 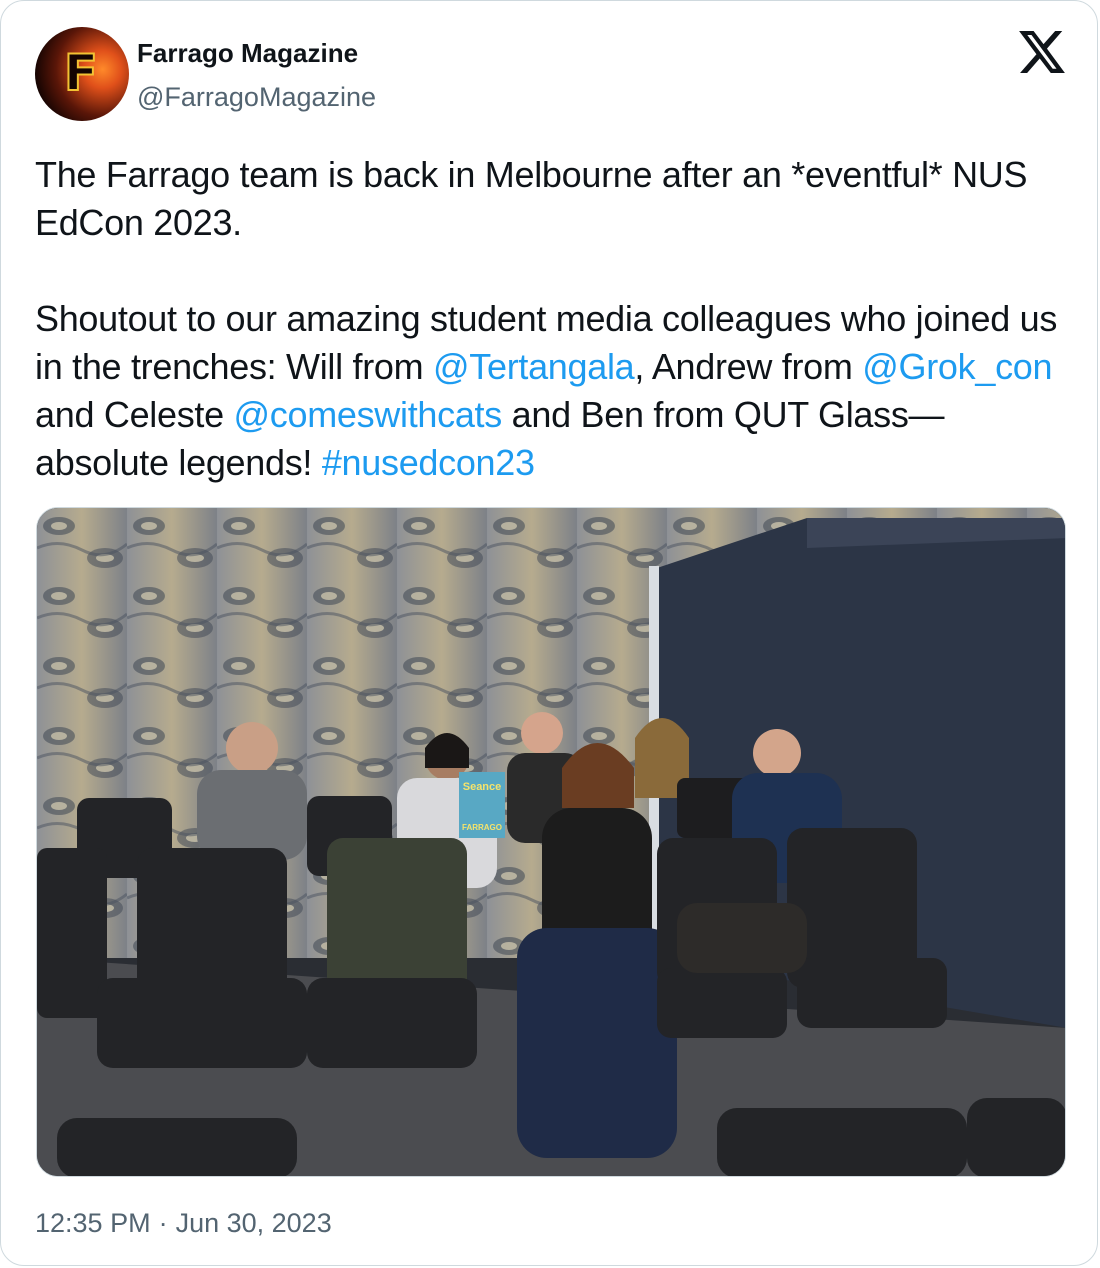 I want to click on tweet-date: Jun 30, 2023, so click(x=253, y=1223).